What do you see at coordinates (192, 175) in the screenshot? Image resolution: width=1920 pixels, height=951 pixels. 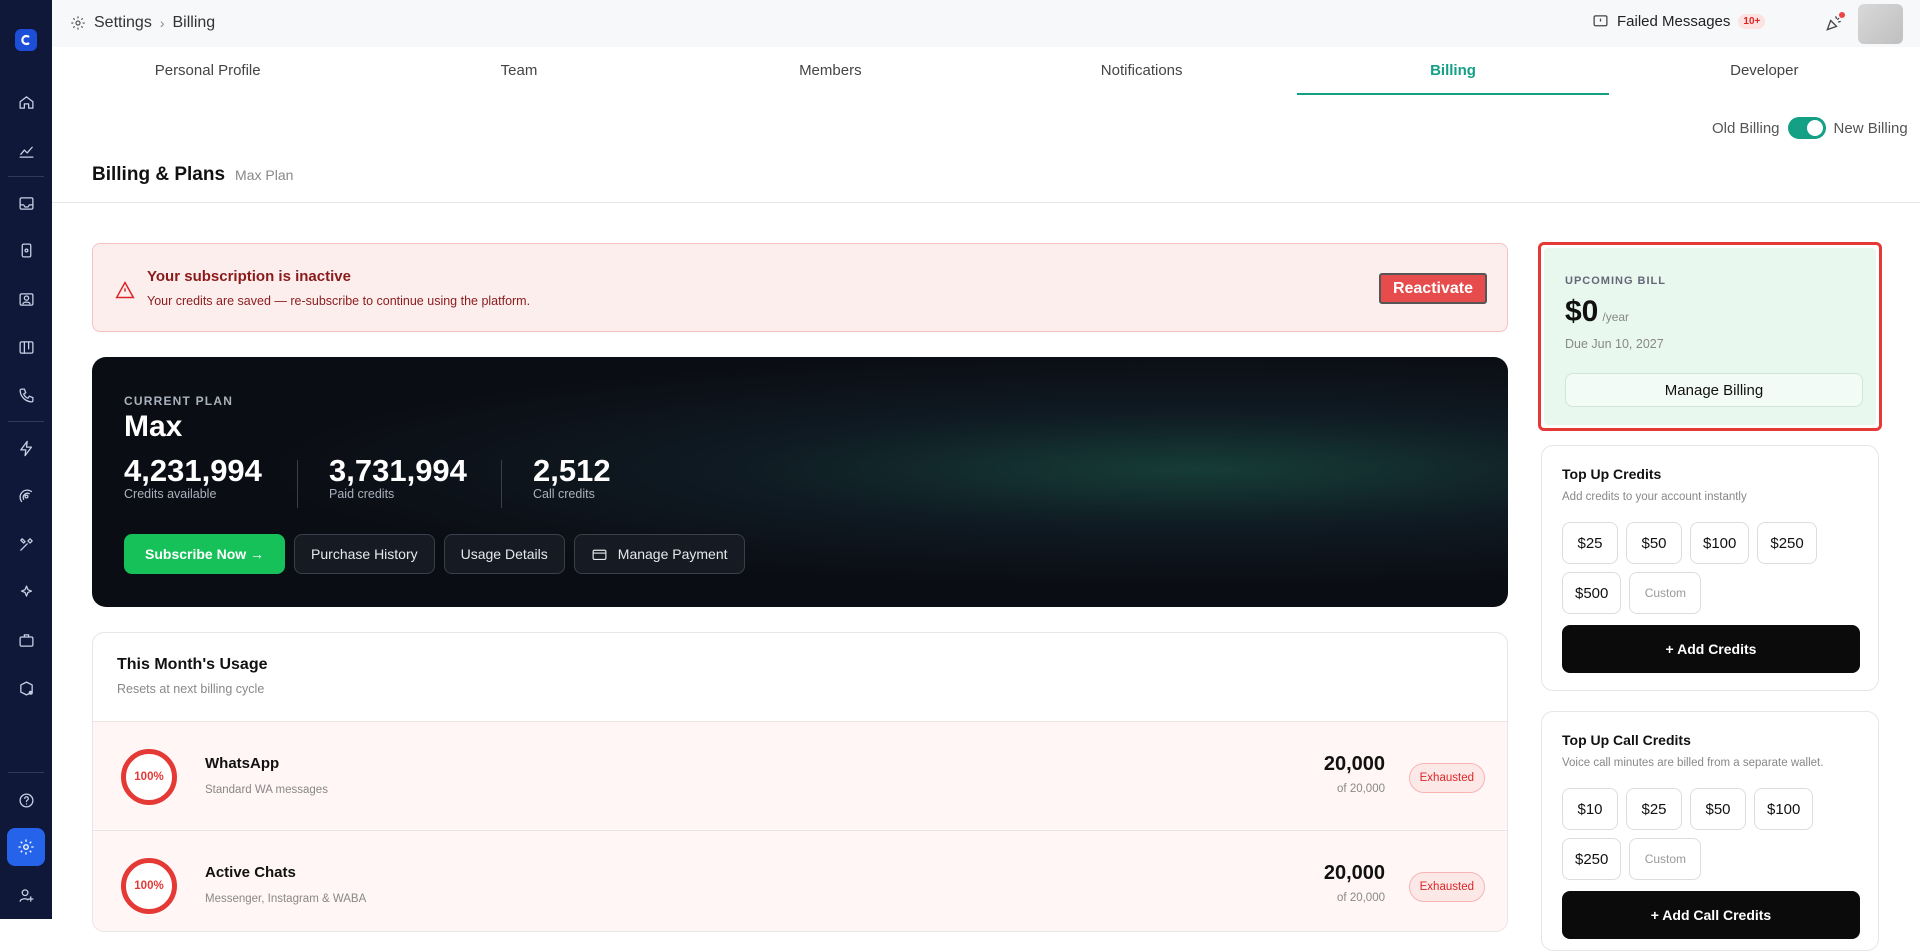 I see `page-header: Billing & Plans Max Plan` at bounding box center [192, 175].